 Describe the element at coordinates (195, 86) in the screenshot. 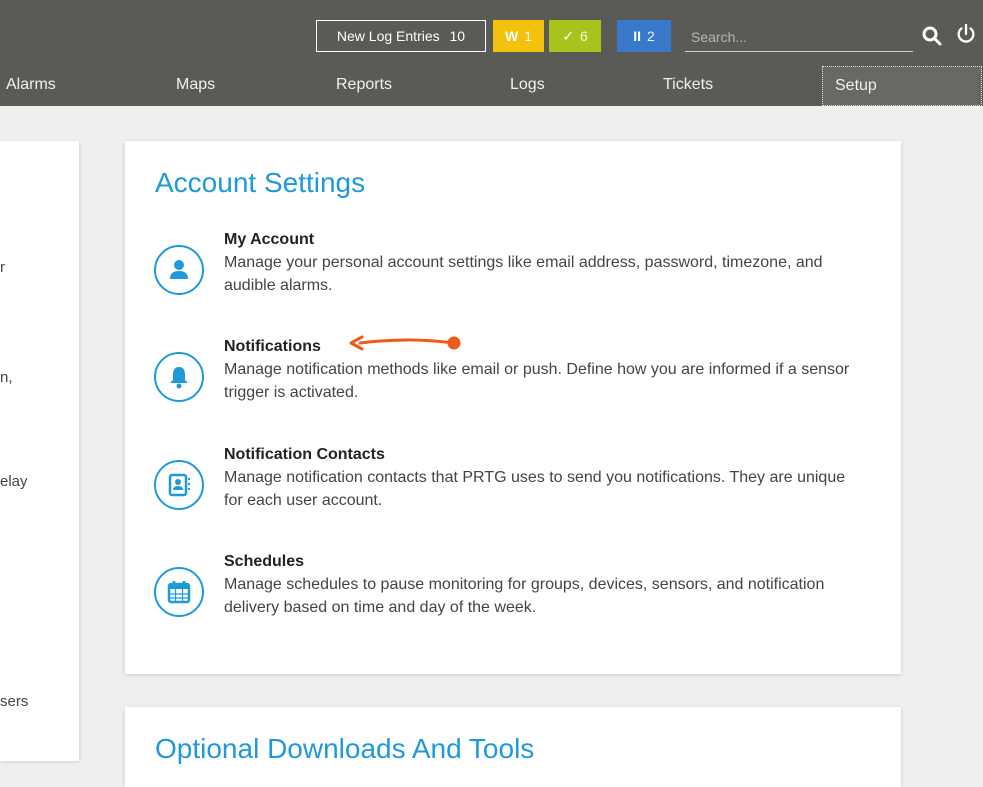

I see `nav-maps: Maps` at that location.